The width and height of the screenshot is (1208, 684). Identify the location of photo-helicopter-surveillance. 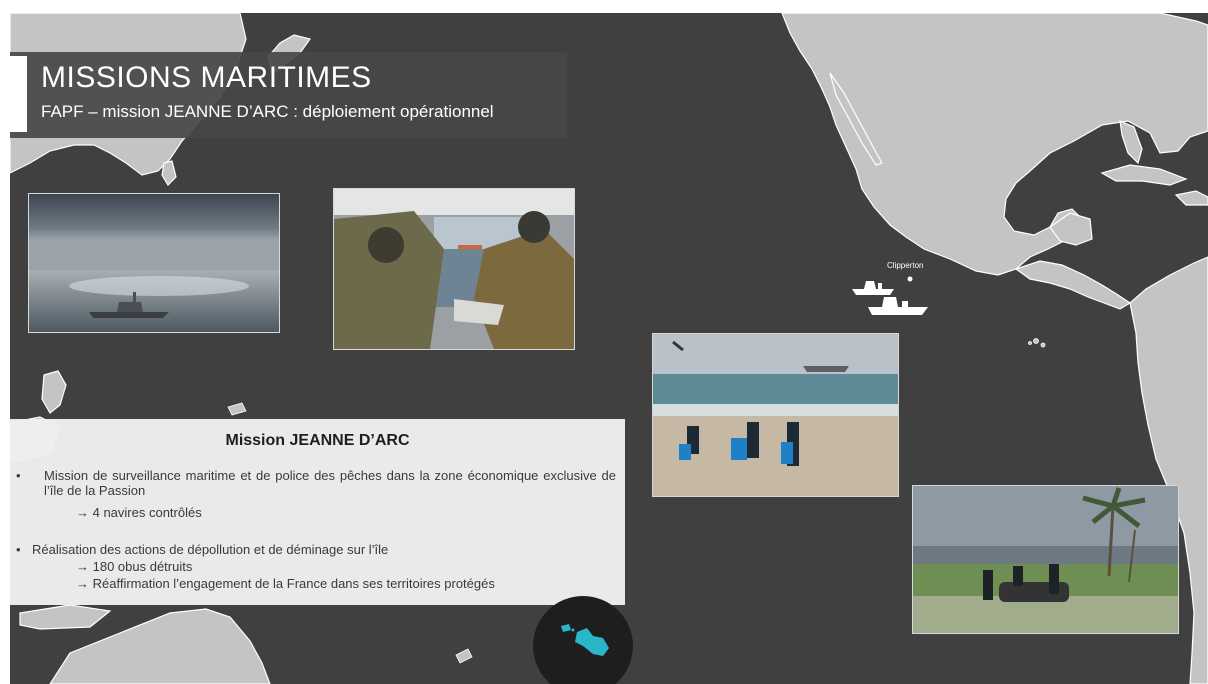
(454, 269).